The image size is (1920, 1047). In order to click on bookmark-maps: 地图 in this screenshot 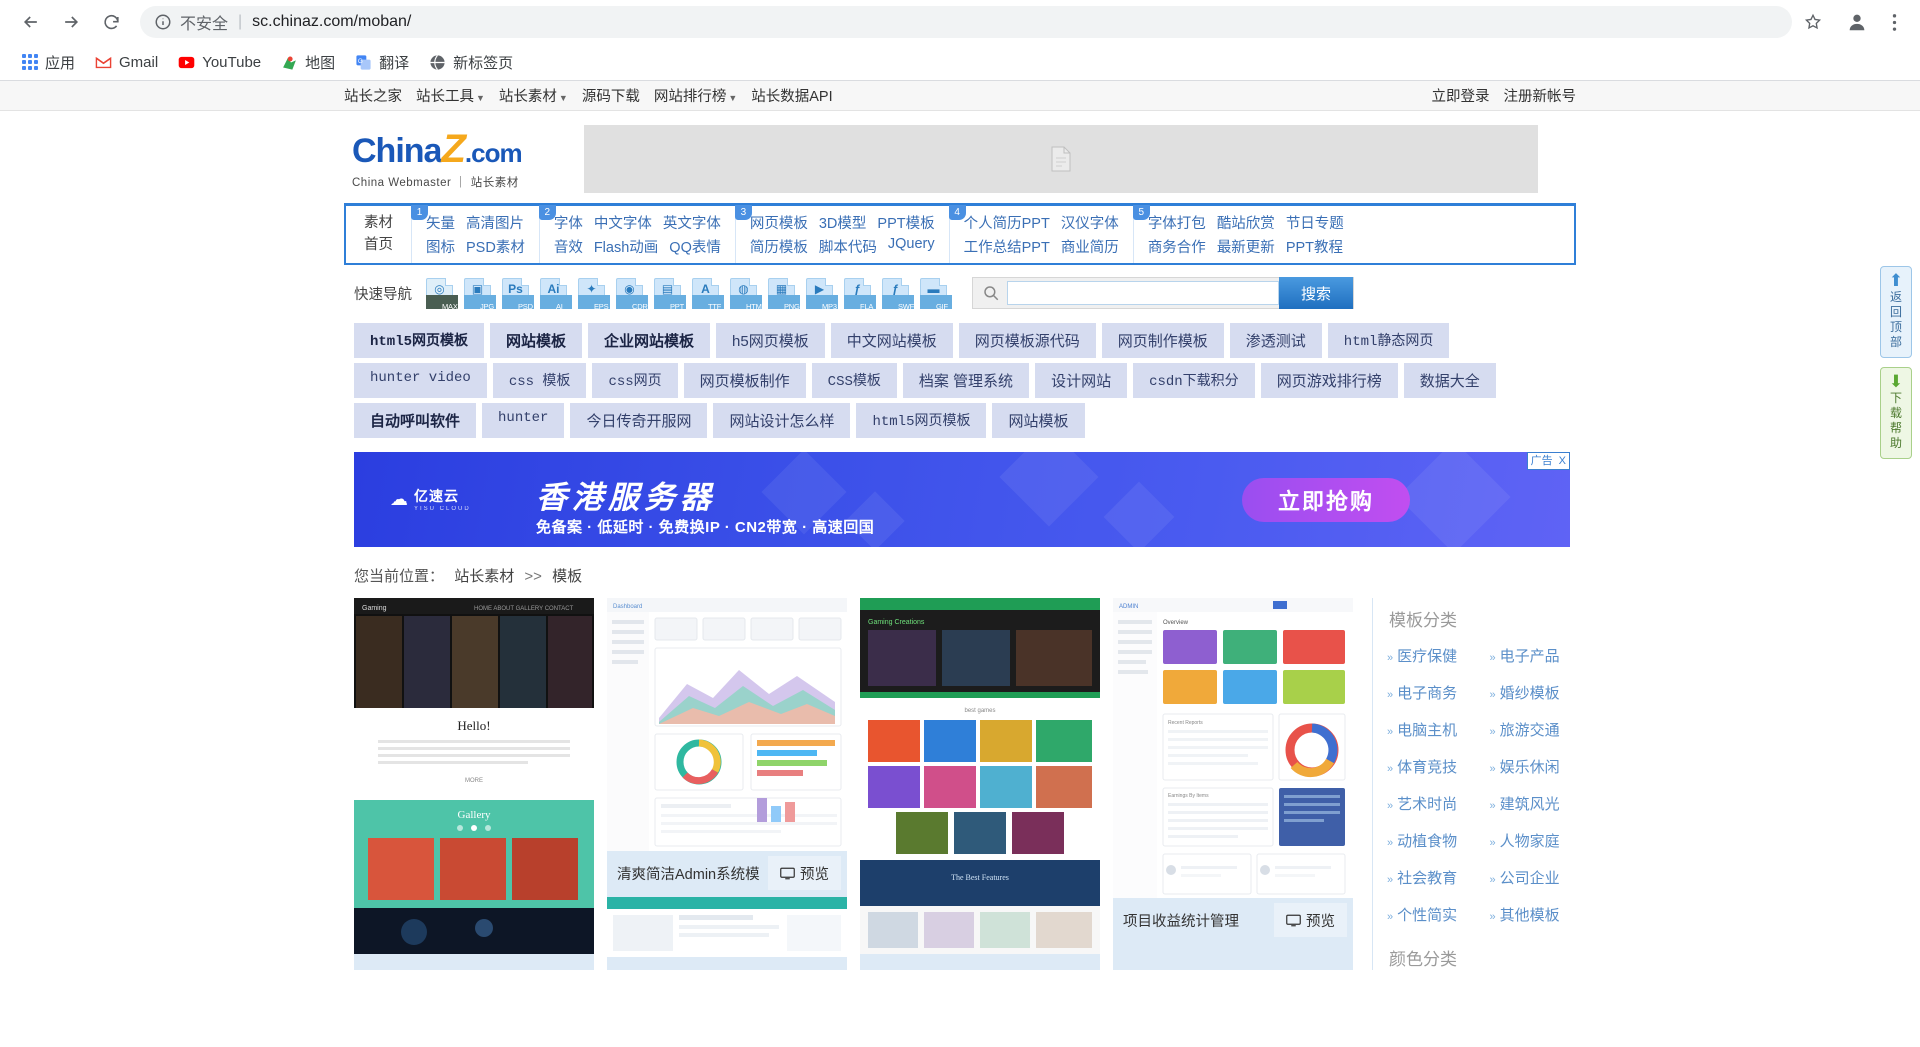, I will do `click(308, 62)`.